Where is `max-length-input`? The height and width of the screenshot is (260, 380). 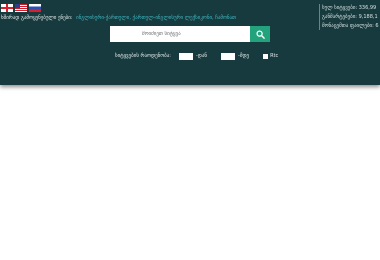
max-length-input is located at coordinates (228, 56).